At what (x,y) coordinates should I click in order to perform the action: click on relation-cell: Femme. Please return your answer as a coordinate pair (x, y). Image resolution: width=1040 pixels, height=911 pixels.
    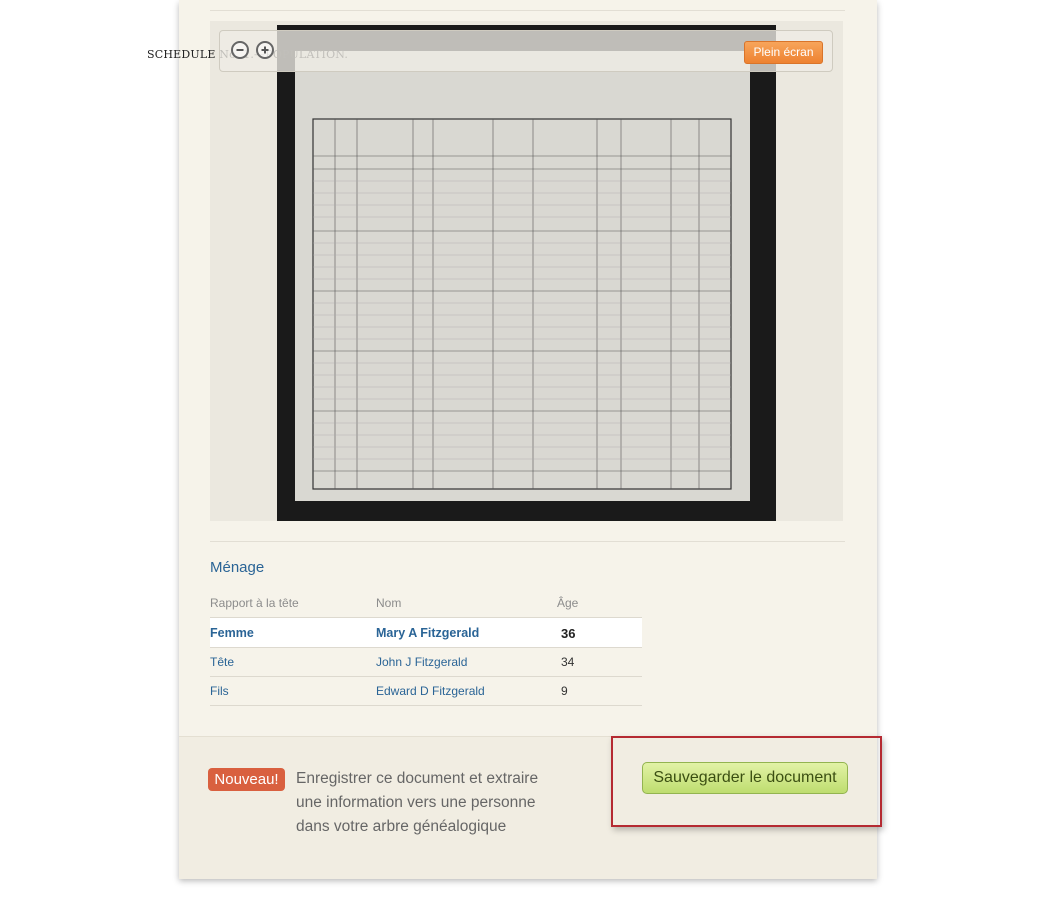
    Looking at the image, I should click on (232, 633).